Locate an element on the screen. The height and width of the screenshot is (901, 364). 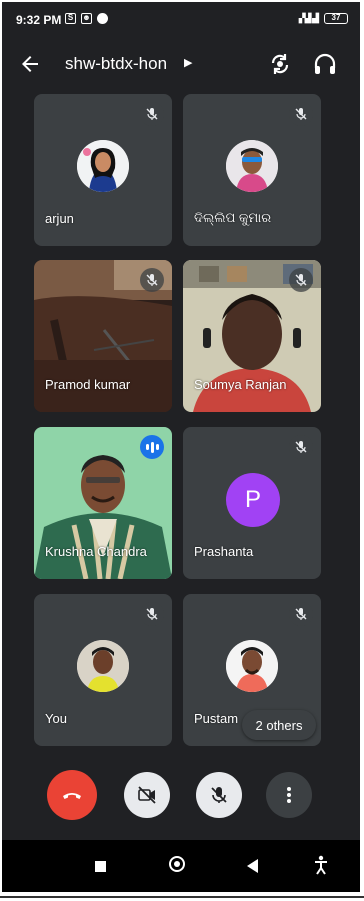
participant-name: Krushna Chandra is located at coordinates (96, 551).